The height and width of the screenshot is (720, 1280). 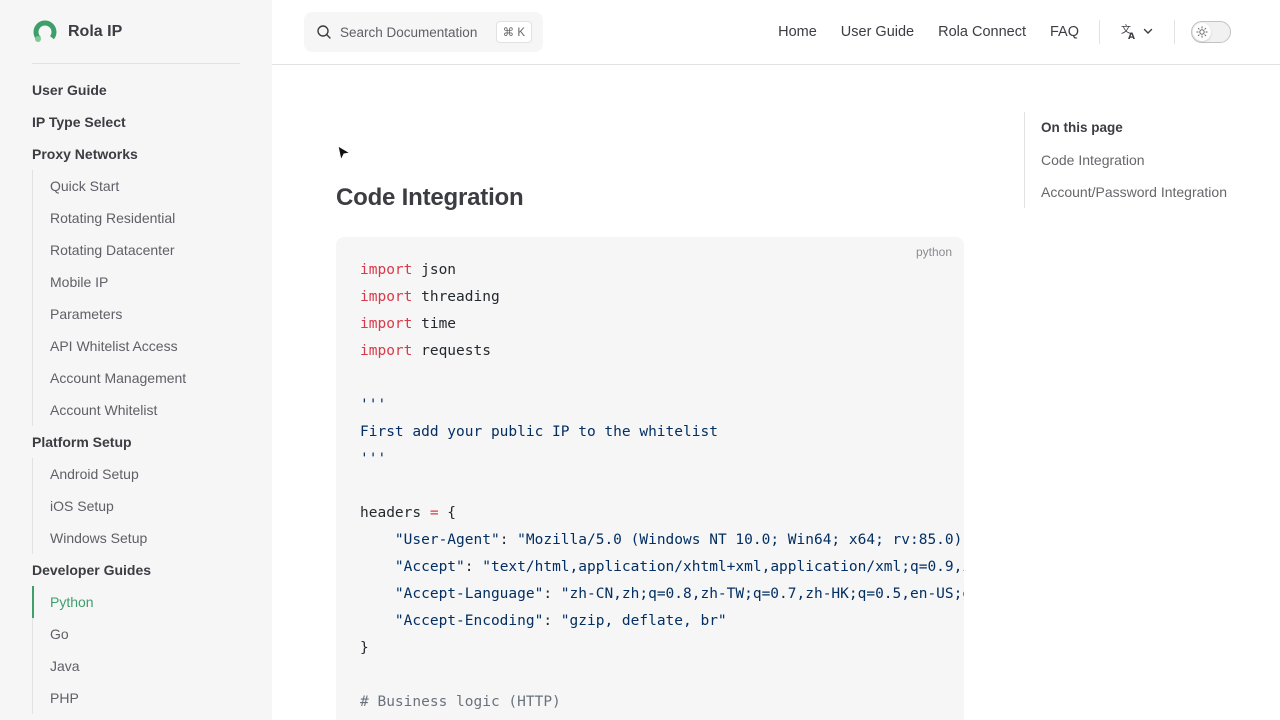 I want to click on svg-text: A, so click(x=1131, y=36).